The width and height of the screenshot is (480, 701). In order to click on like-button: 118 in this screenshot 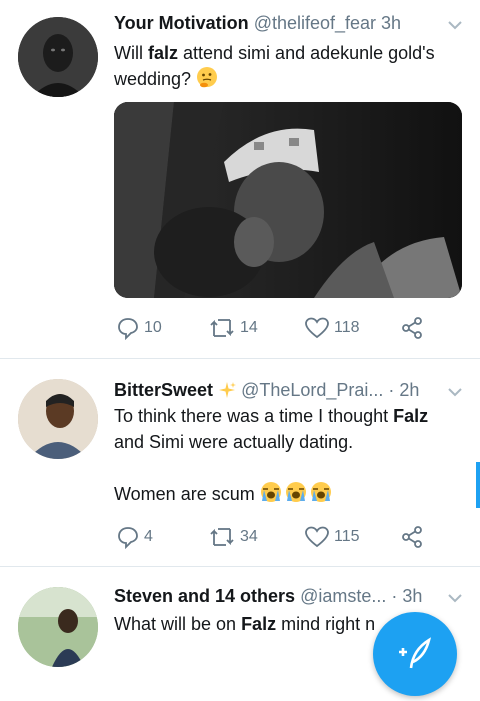, I will do `click(332, 328)`.